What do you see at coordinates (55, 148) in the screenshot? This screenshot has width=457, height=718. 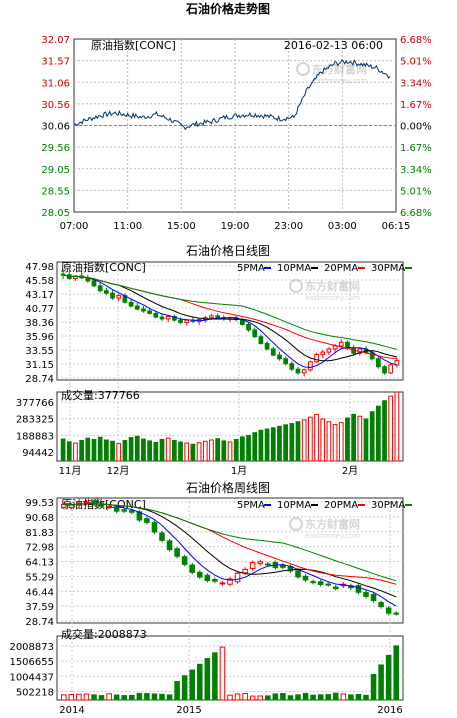 I see `price-tick-label: 29.56` at bounding box center [55, 148].